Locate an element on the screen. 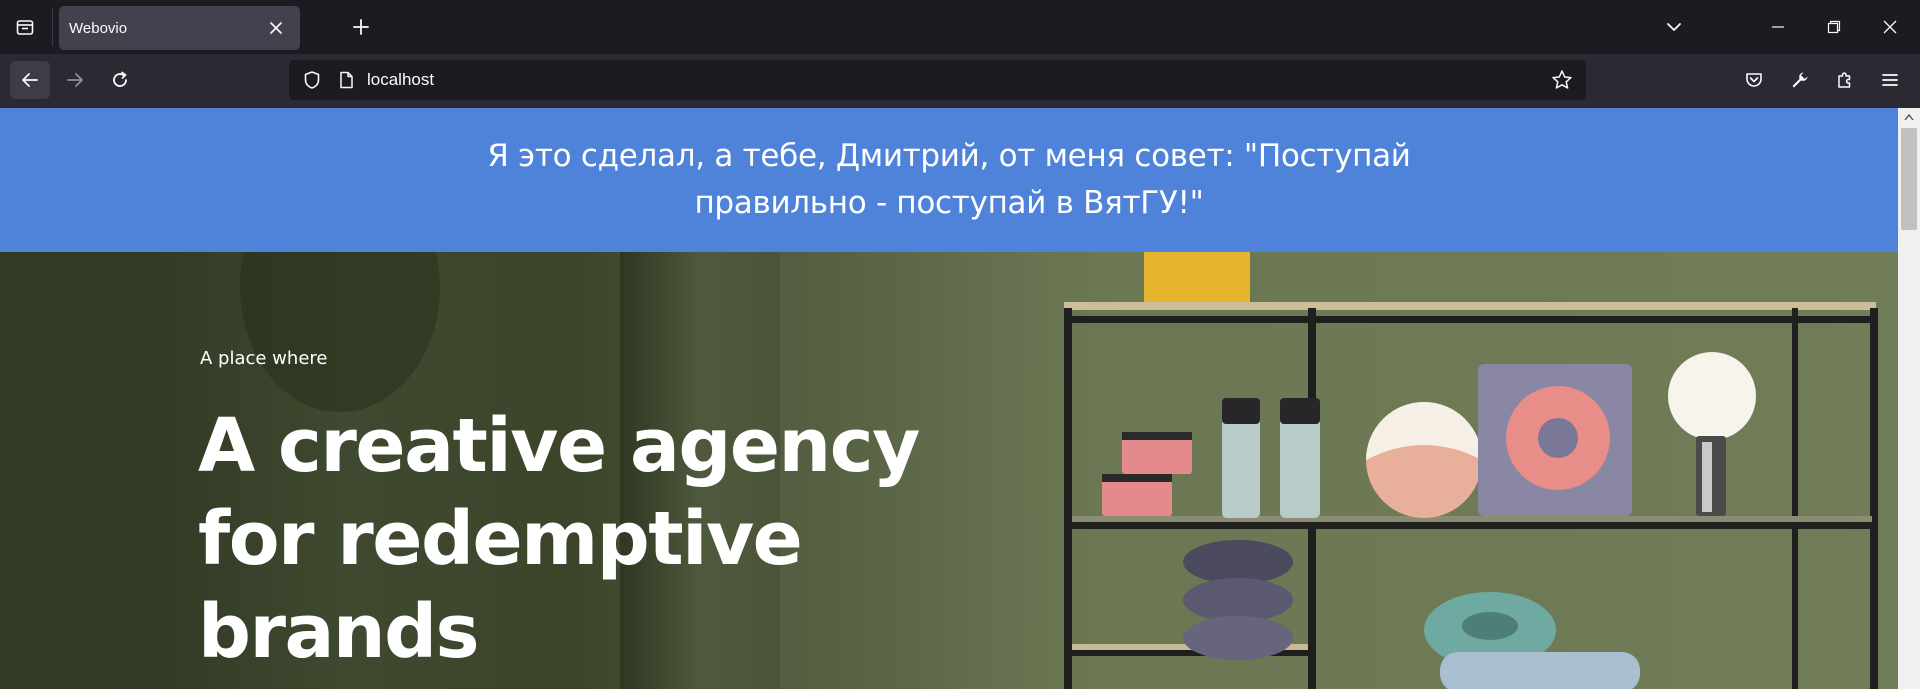  minimize-button is located at coordinates (1778, 27).